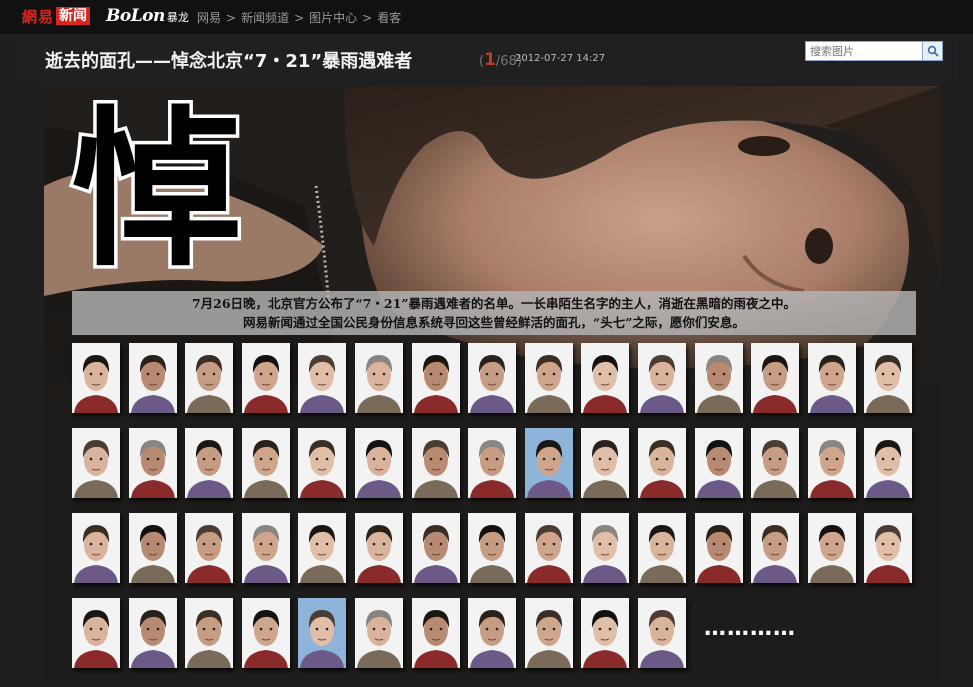  I want to click on mourn-character: 悼, so click(156, 190).